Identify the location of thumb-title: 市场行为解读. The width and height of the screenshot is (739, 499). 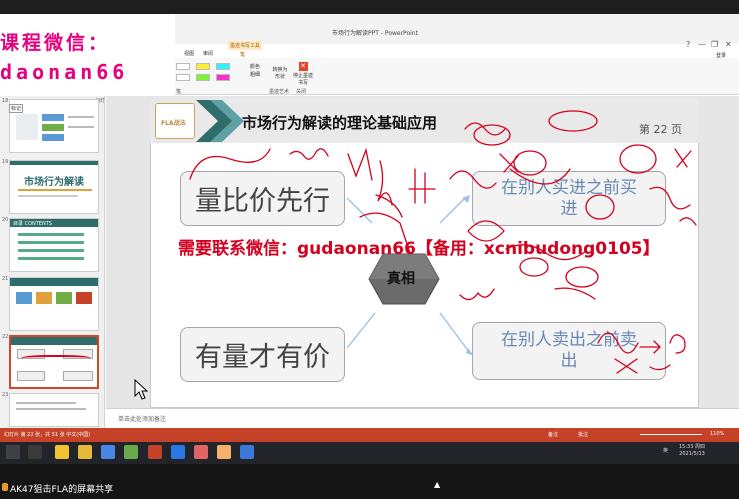
(54, 182).